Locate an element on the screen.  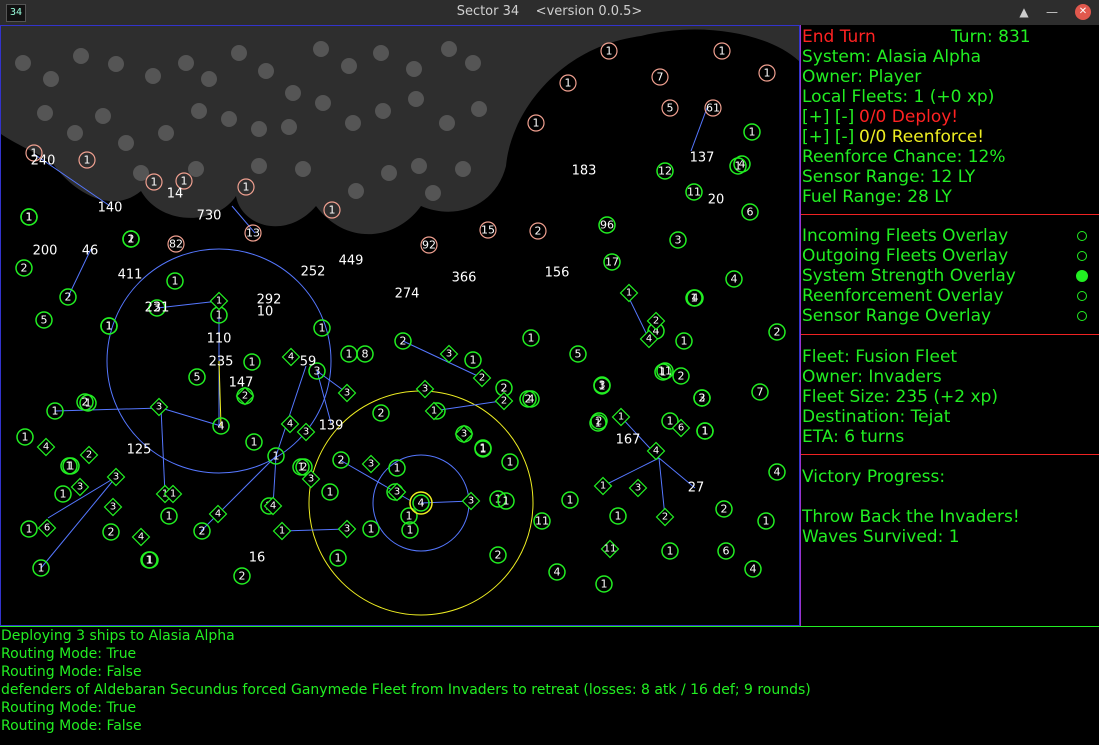
close-icon: ✕ is located at coordinates (1083, 12).